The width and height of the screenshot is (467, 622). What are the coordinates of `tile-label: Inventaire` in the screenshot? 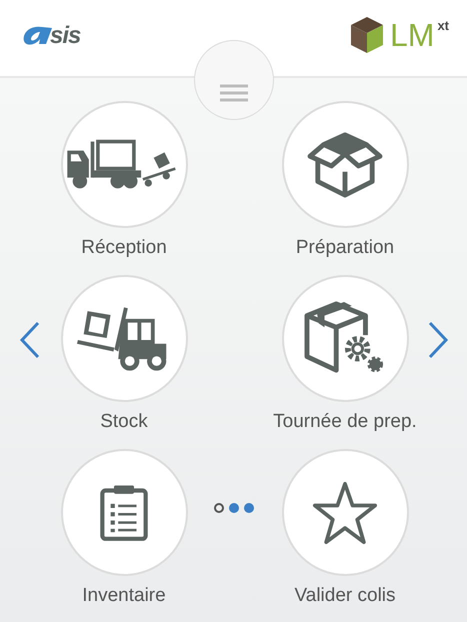 It's located at (124, 596).